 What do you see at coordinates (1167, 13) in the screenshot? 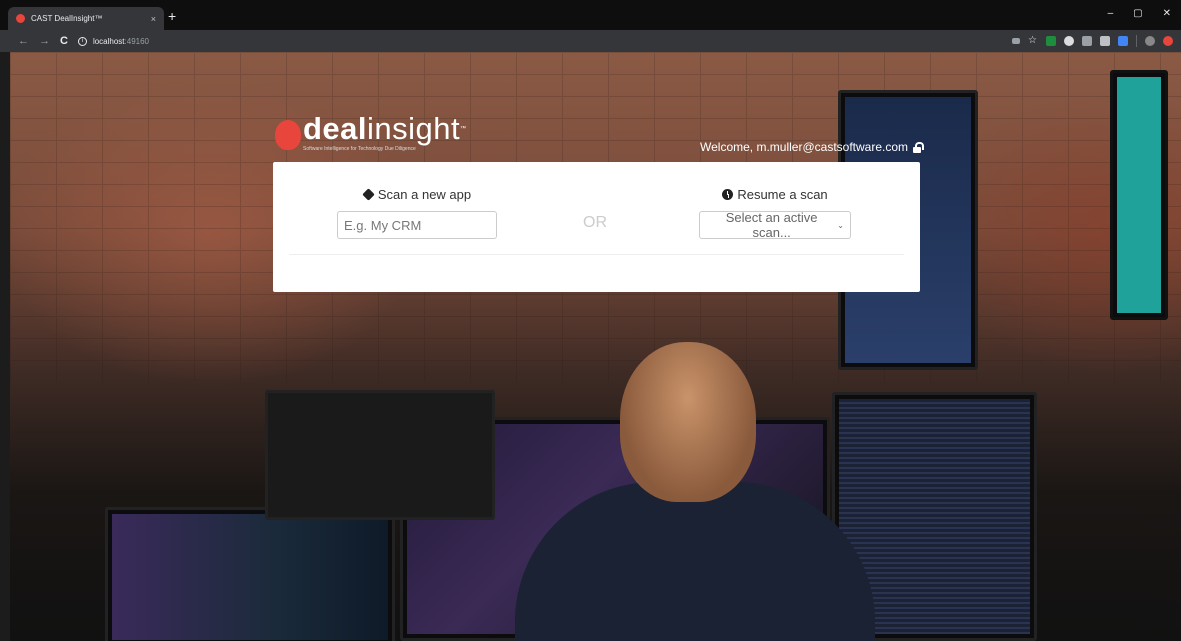
I see `close-window-button: ✕` at bounding box center [1167, 13].